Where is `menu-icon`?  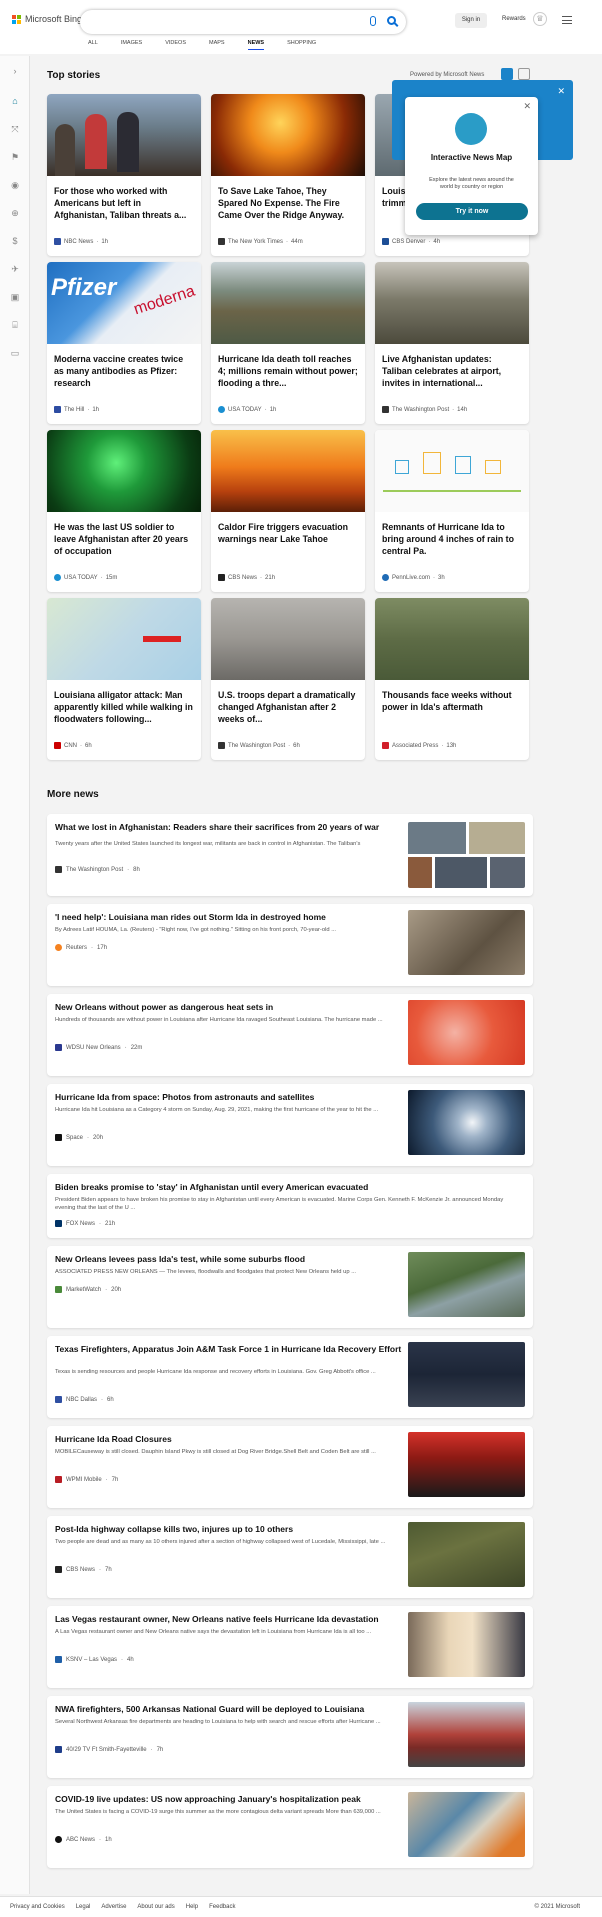
menu-icon is located at coordinates (567, 20).